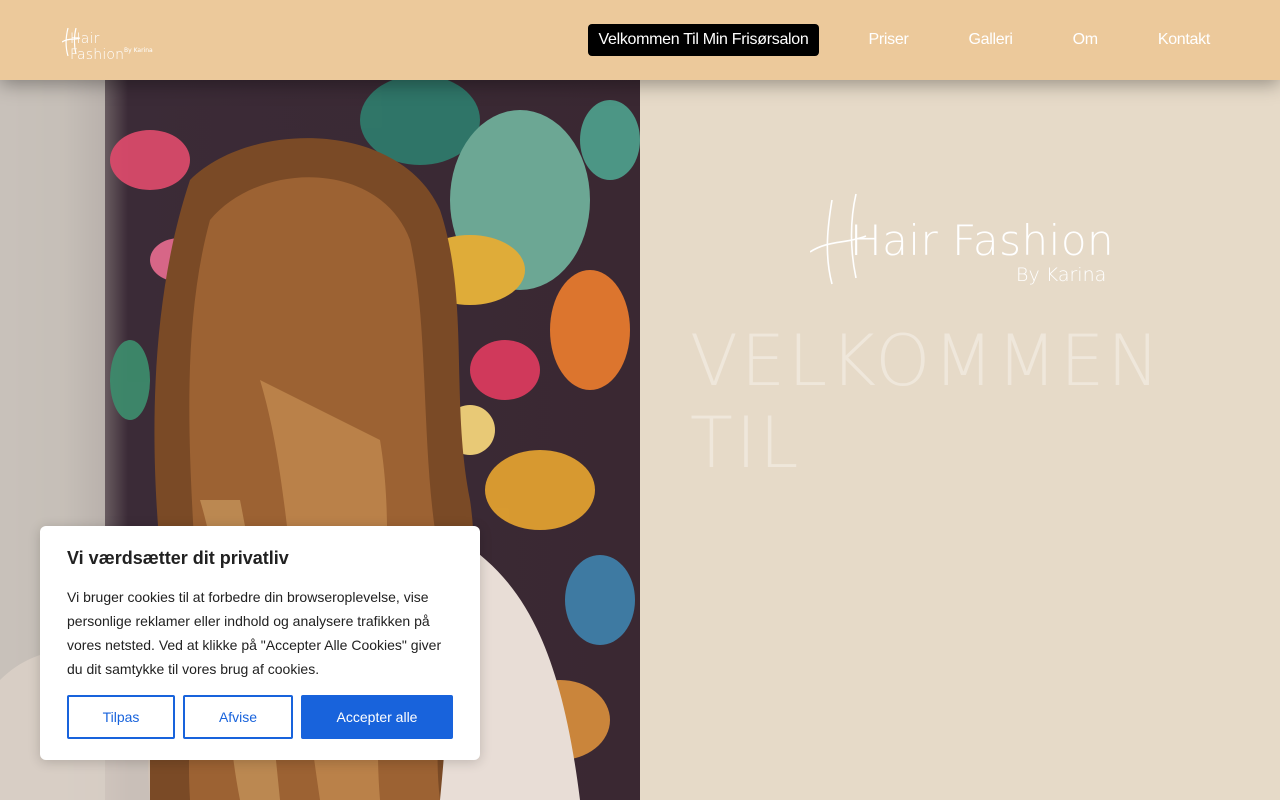 Image resolution: width=1280 pixels, height=800 pixels. I want to click on welcome-heading: VELKOMMEN TIL, so click(926, 402).